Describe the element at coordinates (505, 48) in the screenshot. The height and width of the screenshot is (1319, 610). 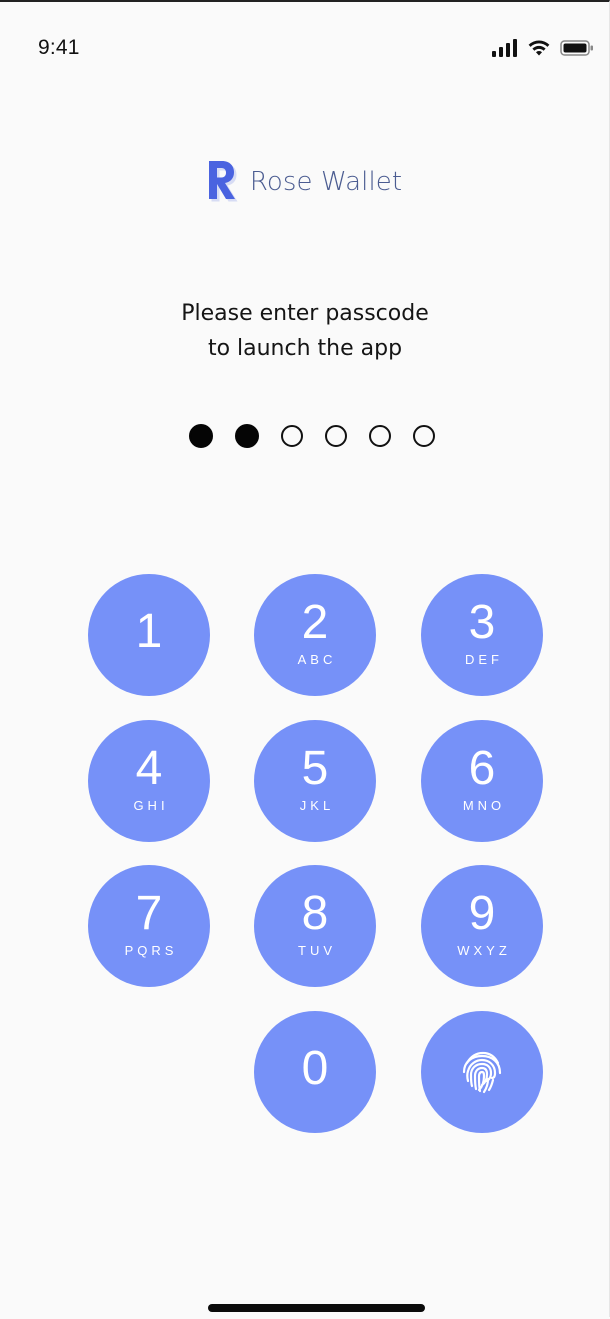
I see `cellular-signal-icon` at that location.